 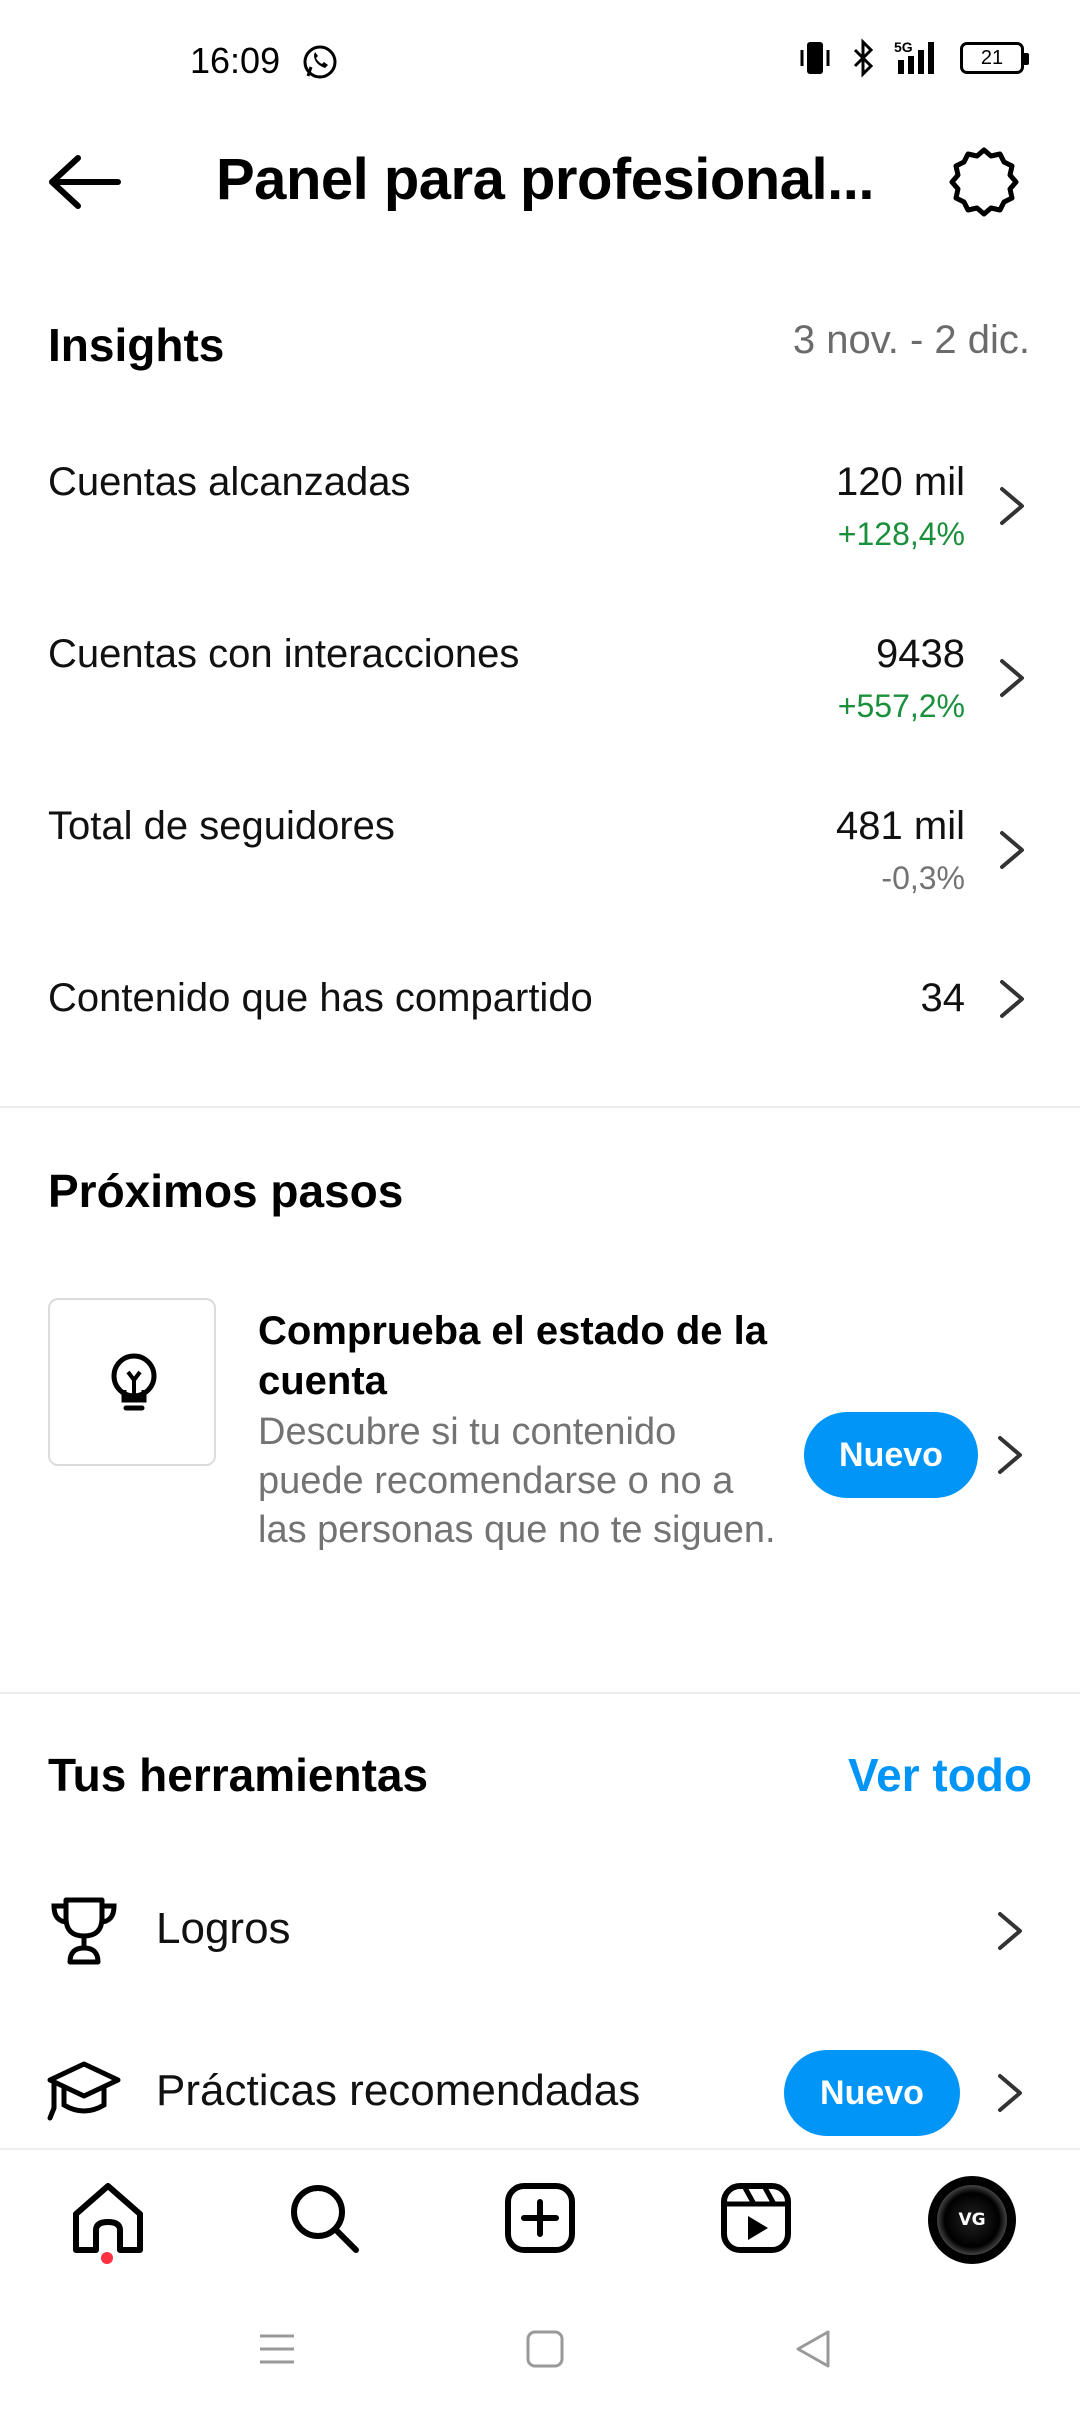 I want to click on home-square-icon, so click(x=545, y=2349).